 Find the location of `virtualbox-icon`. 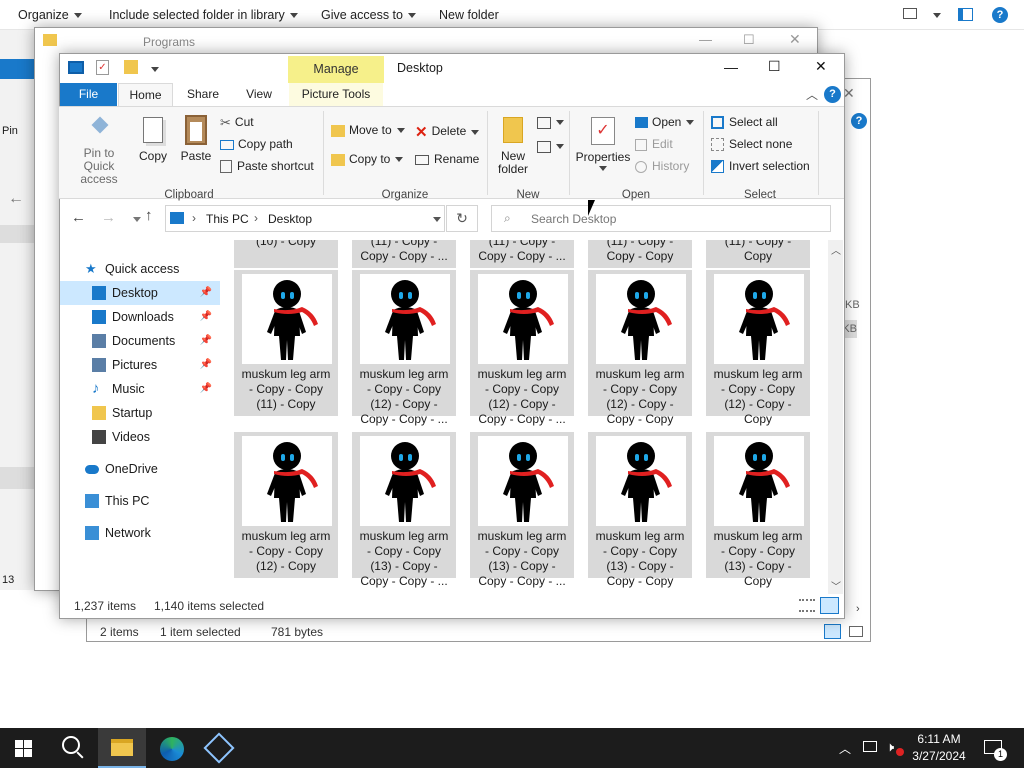

virtualbox-icon is located at coordinates (219, 748).